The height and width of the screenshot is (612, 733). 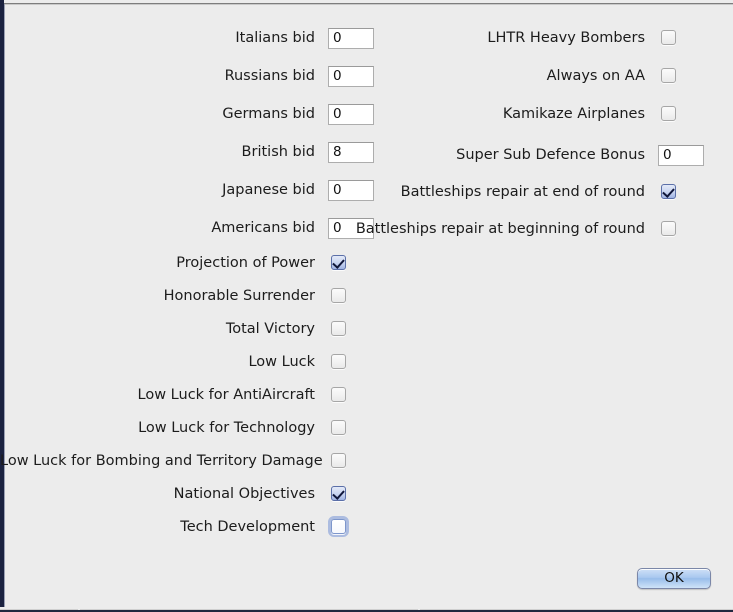 What do you see at coordinates (340, 76) in the screenshot?
I see `option-row: Always on AA` at bounding box center [340, 76].